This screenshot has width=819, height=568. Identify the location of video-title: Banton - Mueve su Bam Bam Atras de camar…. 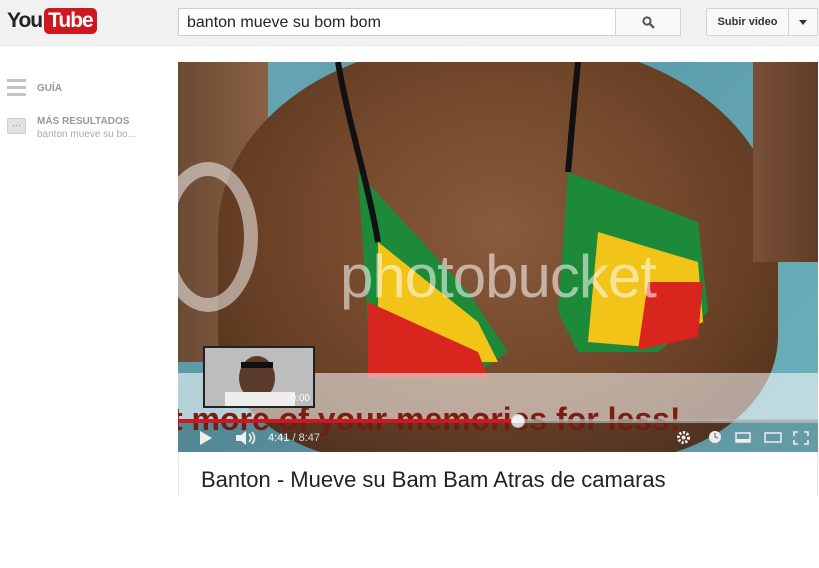
(498, 474).